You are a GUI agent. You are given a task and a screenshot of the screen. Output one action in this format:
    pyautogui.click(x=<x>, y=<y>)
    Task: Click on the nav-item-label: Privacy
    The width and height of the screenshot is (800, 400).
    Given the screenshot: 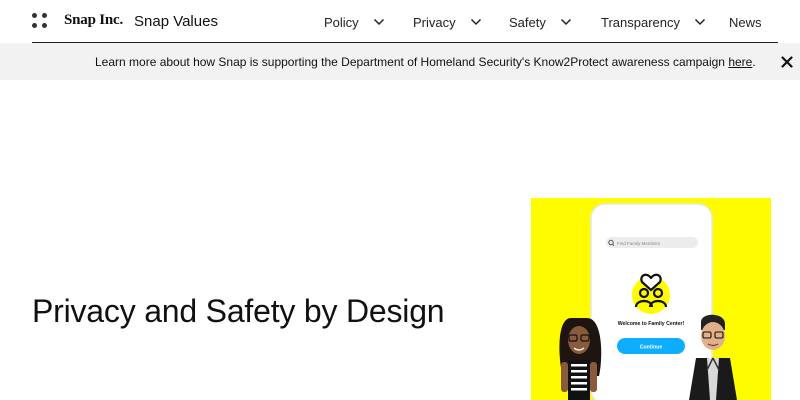 What is the action you would take?
    pyautogui.click(x=434, y=22)
    